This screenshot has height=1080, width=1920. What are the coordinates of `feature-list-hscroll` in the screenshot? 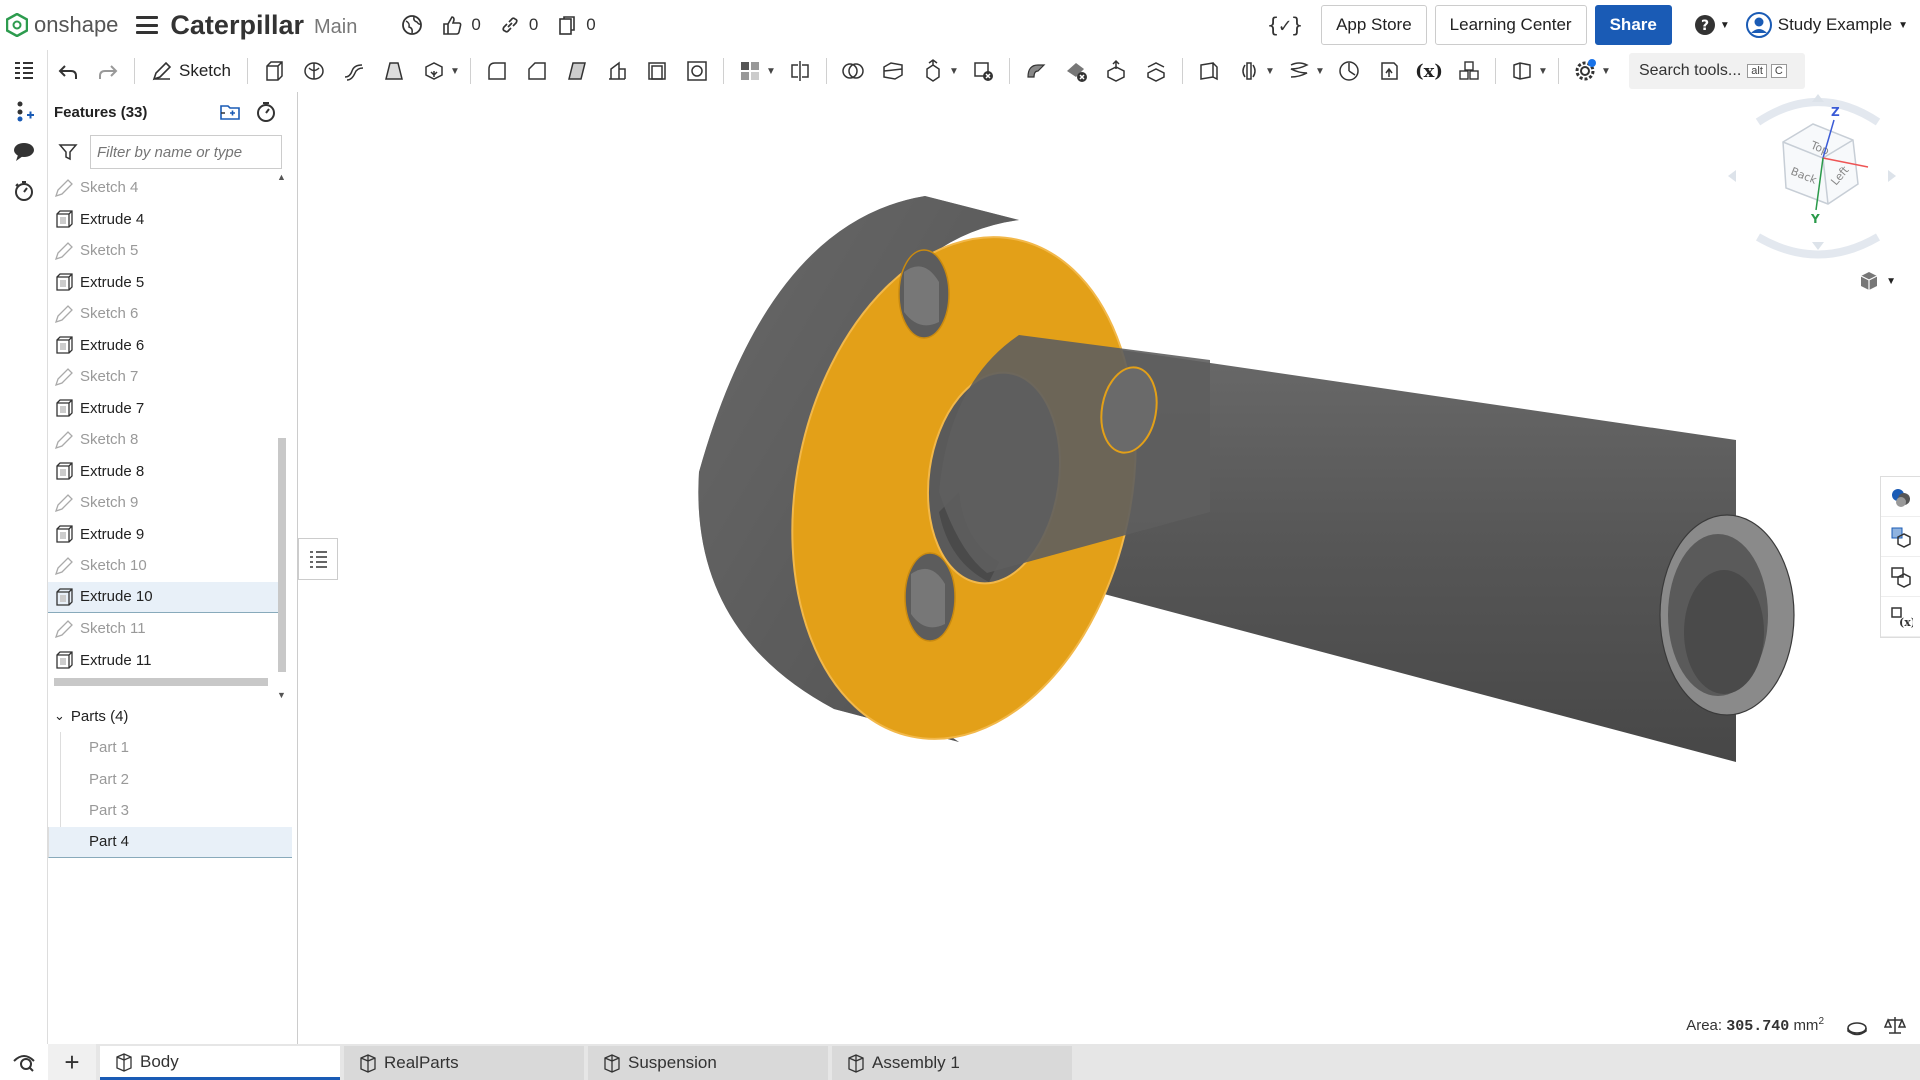 It's located at (161, 682).